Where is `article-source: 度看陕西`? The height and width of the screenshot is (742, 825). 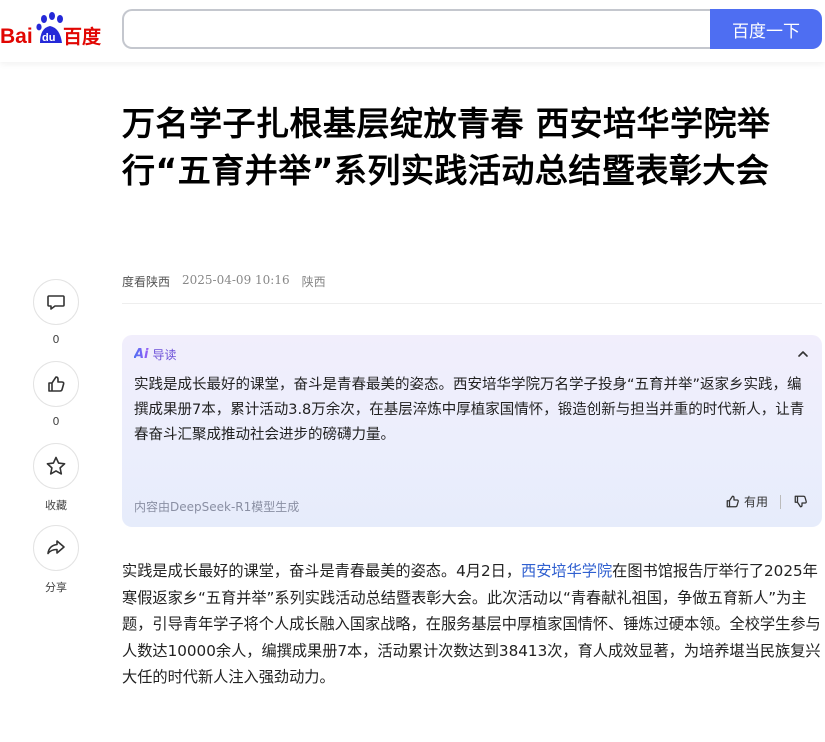
article-source: 度看陕西 is located at coordinates (146, 281).